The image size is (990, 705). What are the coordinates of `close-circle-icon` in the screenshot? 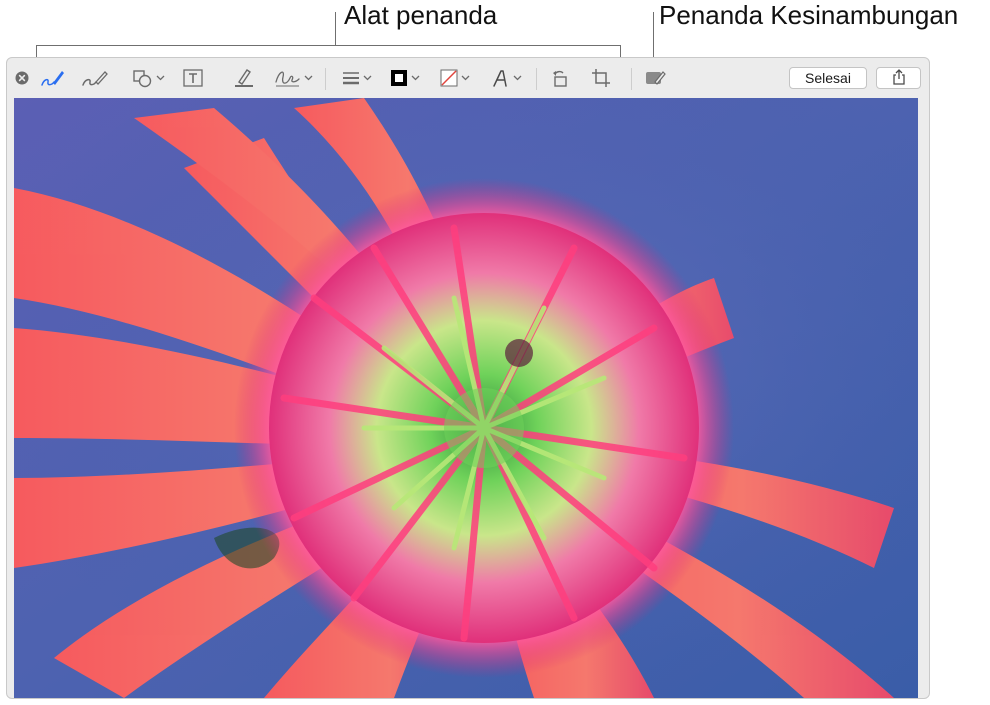 It's located at (22, 78).